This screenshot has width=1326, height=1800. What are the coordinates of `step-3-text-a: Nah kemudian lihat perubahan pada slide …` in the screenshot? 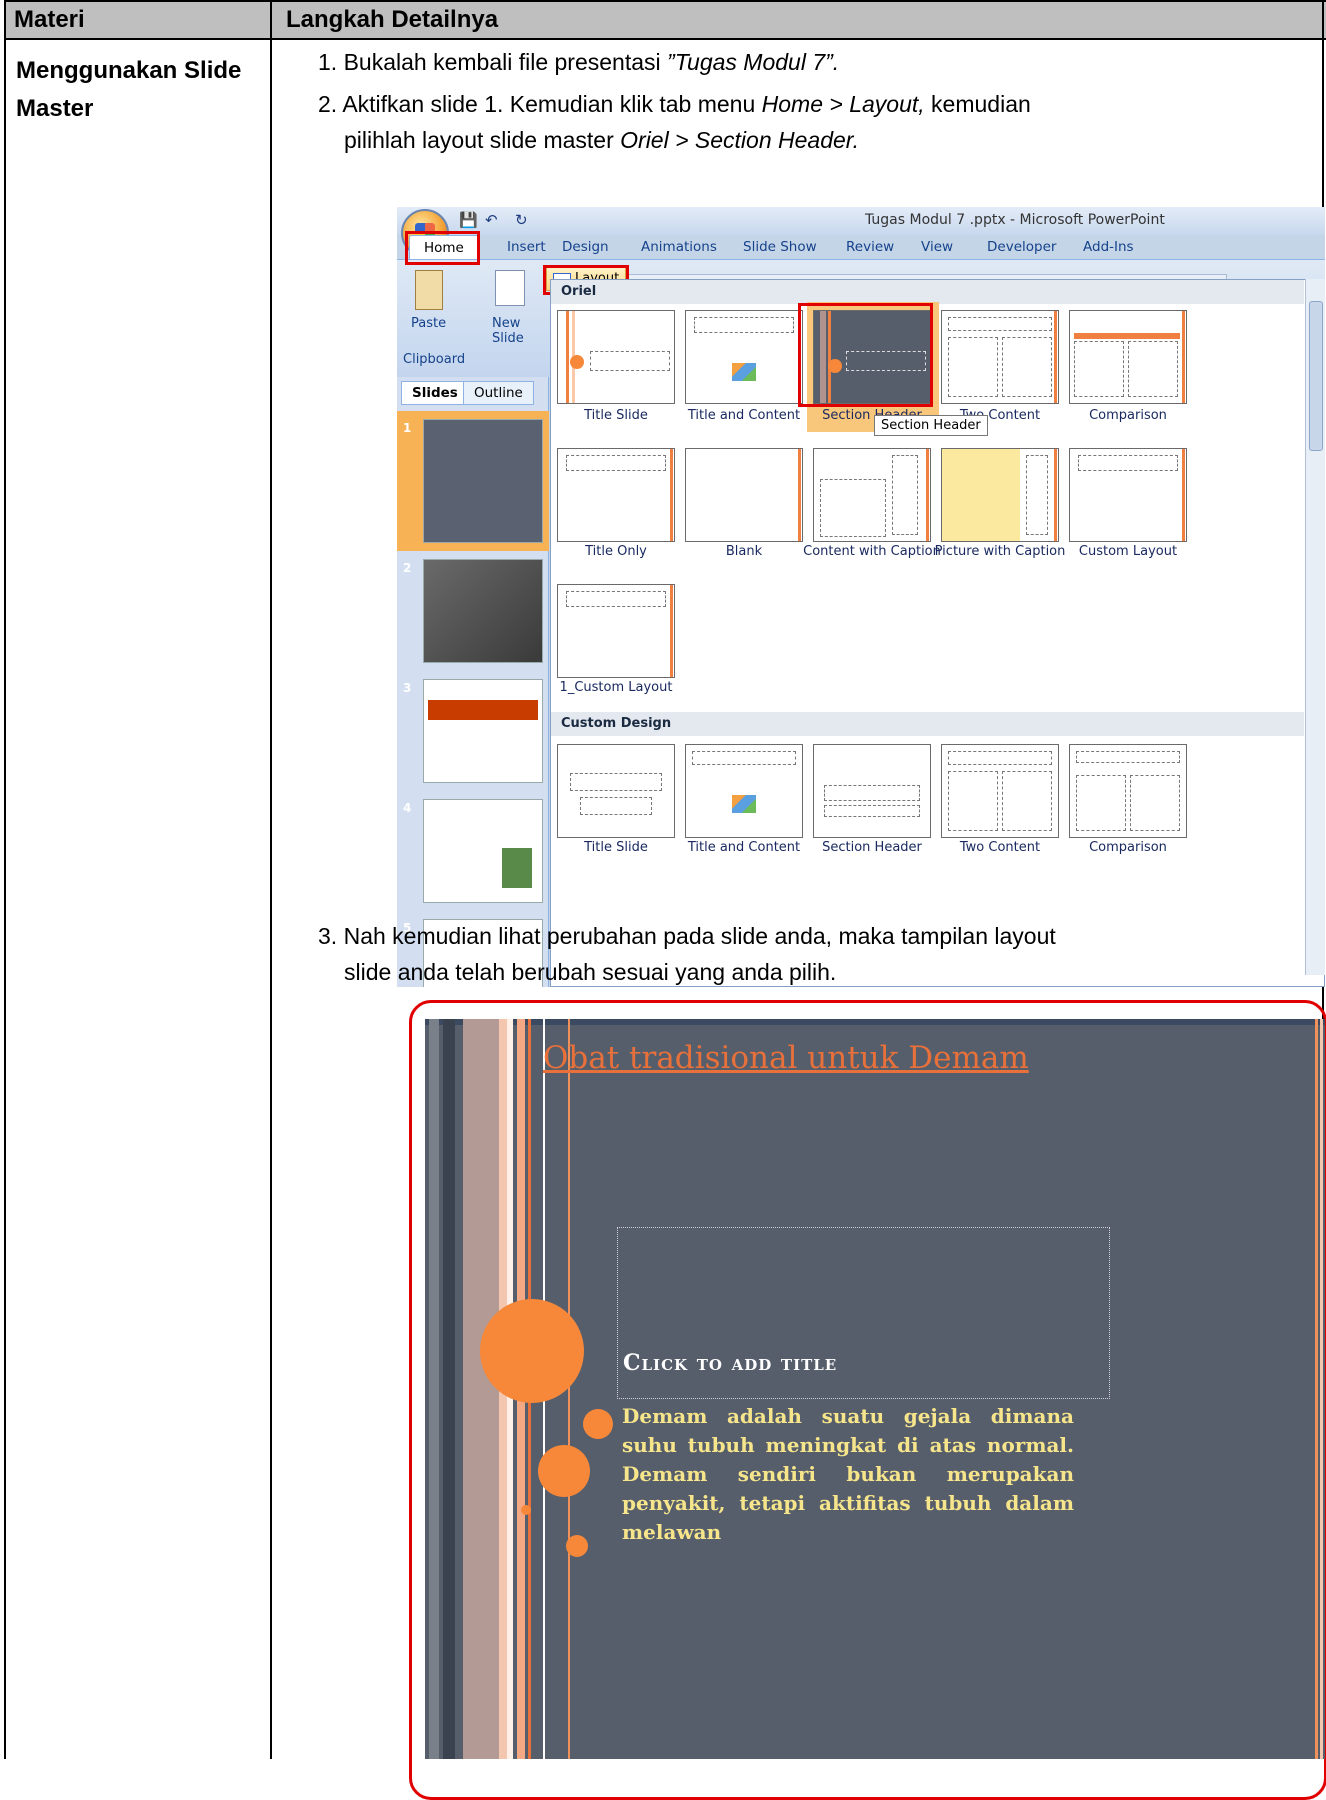 It's located at (699, 936).